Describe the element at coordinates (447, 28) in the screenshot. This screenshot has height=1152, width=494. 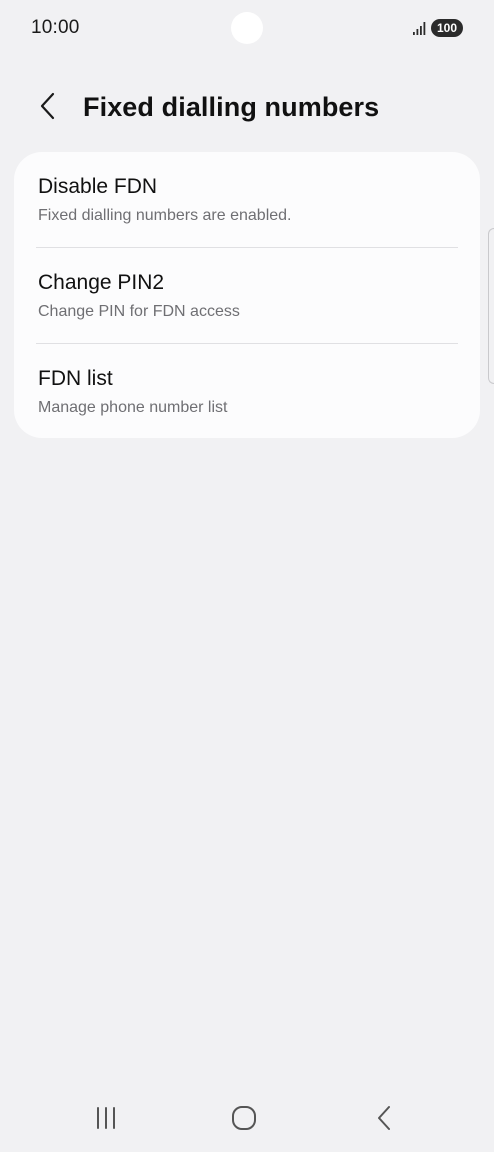
I see `battery-indicator: 100` at that location.